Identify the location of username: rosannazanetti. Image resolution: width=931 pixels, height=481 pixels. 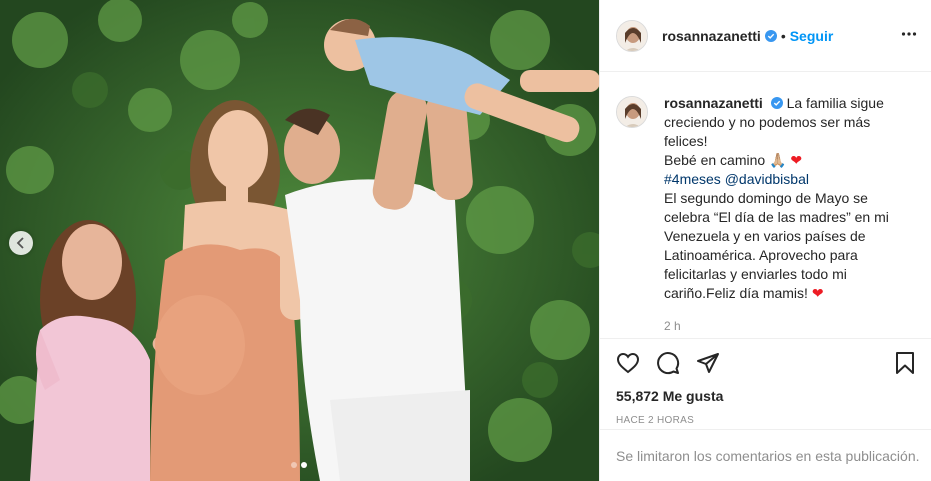
(711, 36).